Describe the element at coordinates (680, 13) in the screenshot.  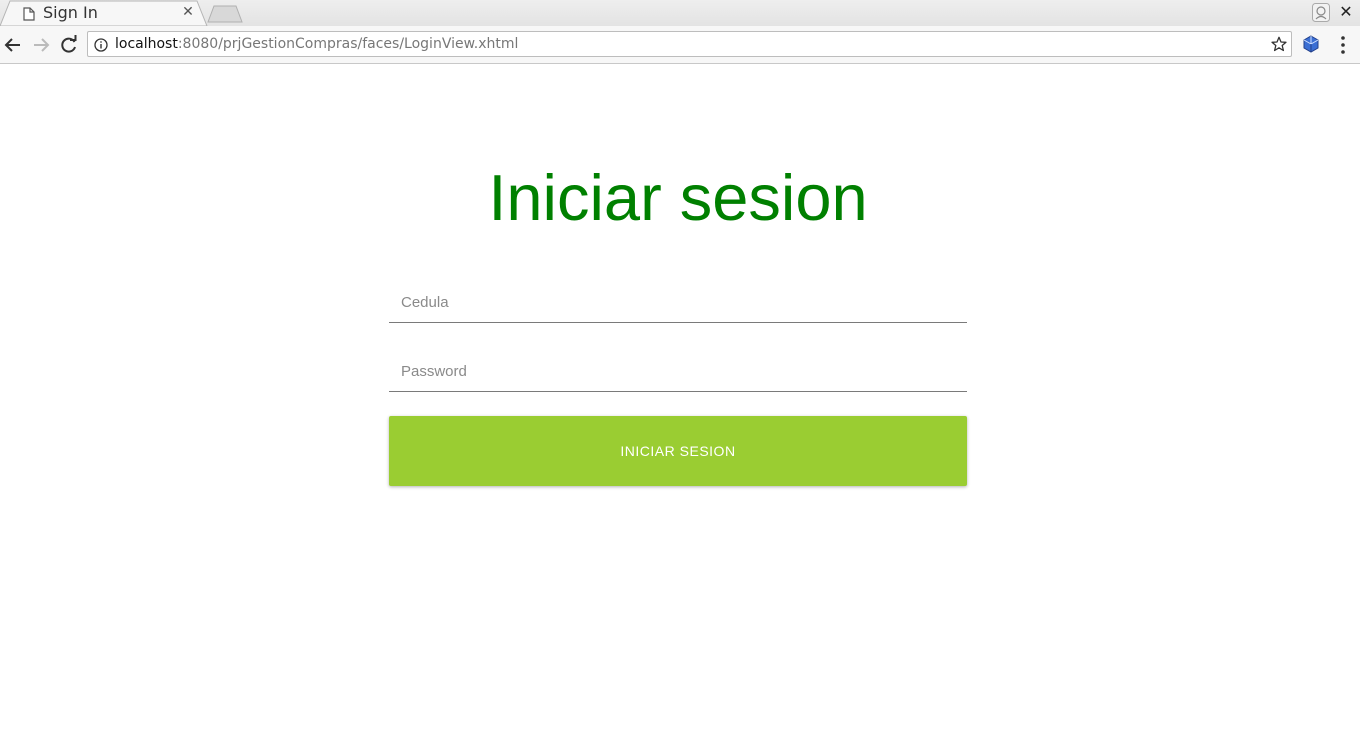
I see `tab-strip: Sign In ✕ ✕` at that location.